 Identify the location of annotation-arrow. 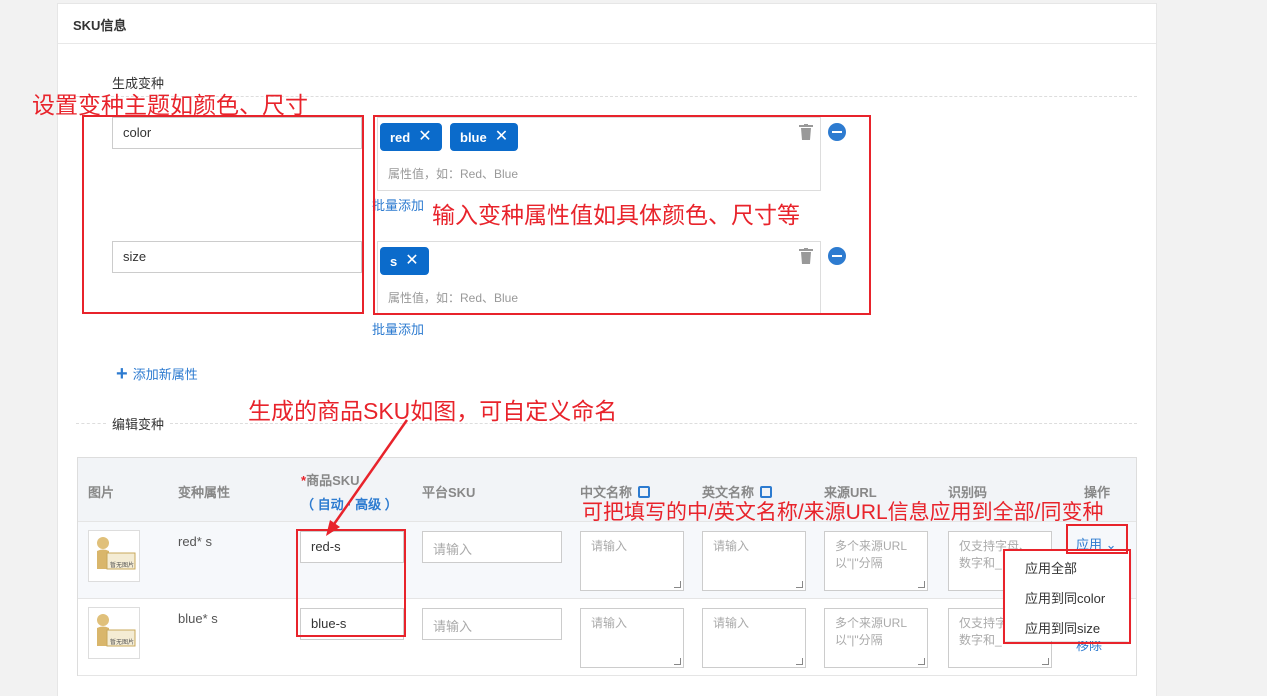
(367, 477).